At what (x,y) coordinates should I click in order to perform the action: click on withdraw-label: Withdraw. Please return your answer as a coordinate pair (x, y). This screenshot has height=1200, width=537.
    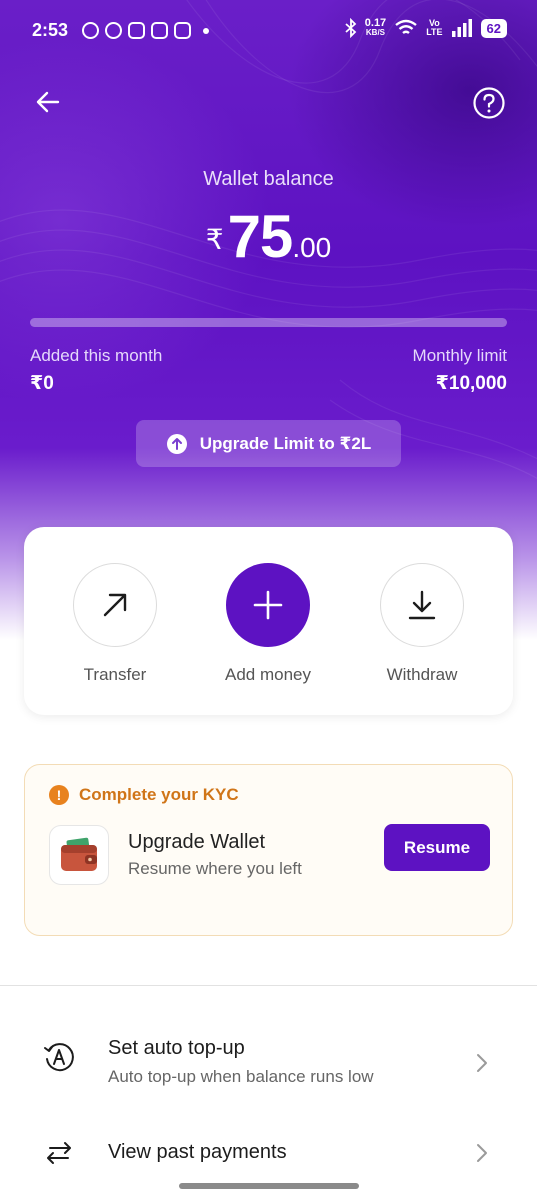
    Looking at the image, I should click on (422, 674).